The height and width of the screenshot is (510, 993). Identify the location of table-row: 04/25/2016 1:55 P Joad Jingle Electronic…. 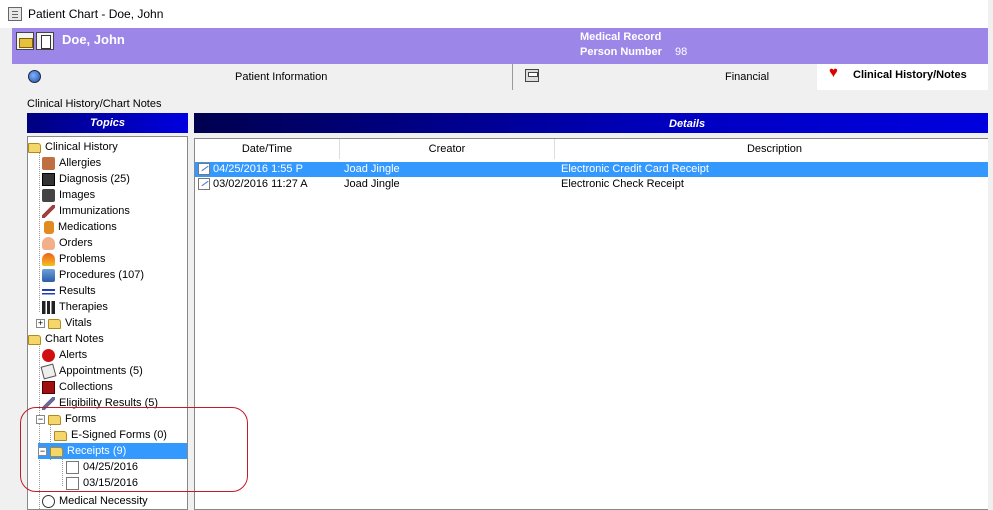
(594, 169).